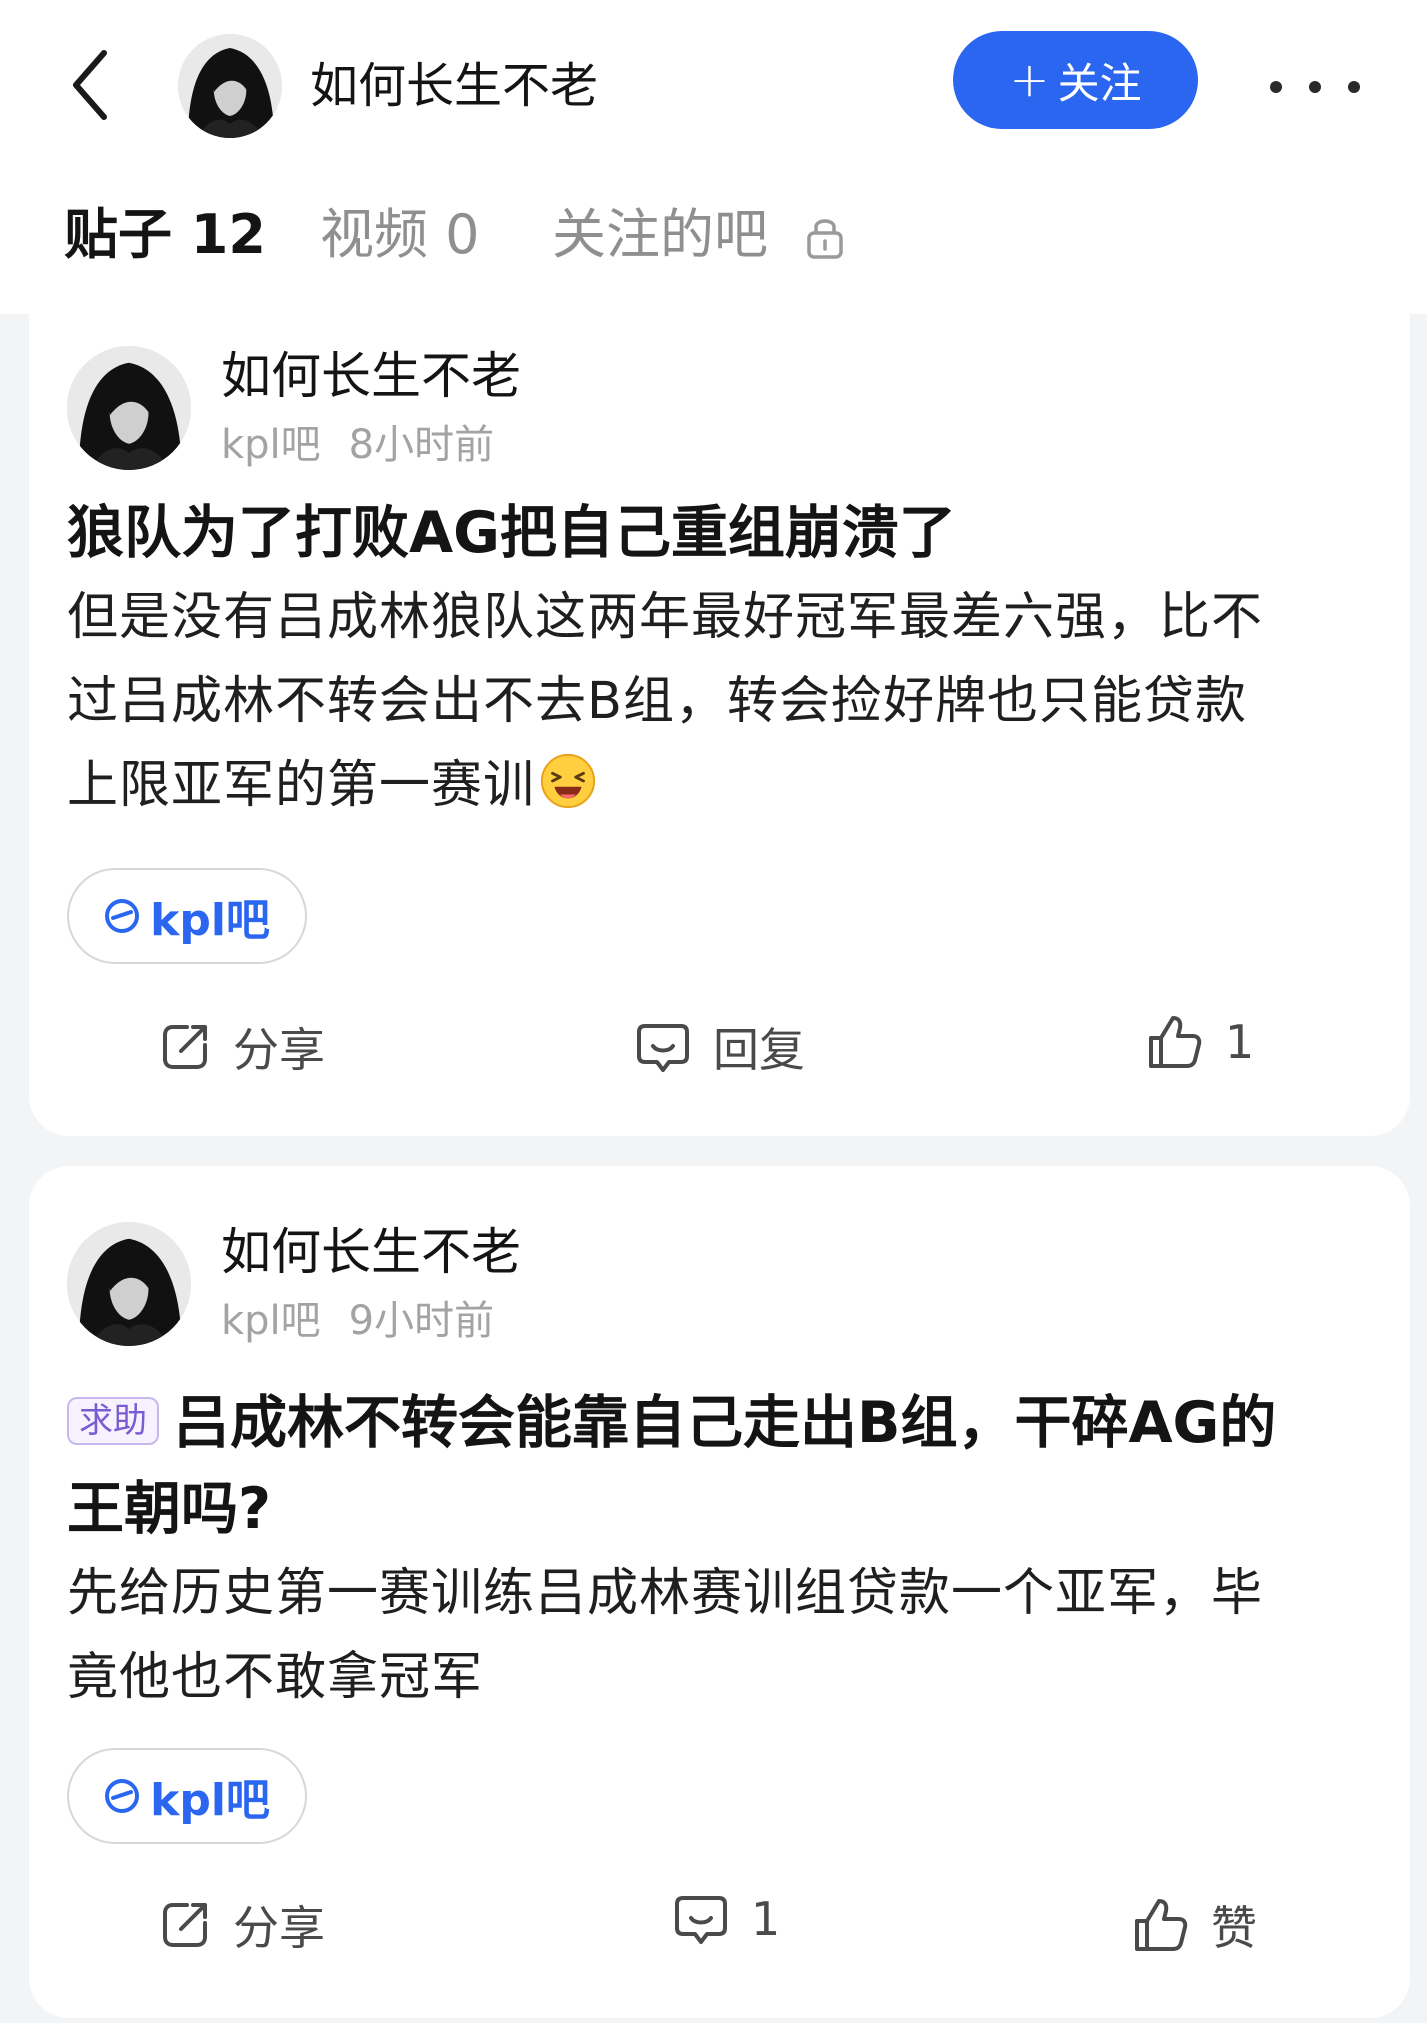 This screenshot has height=2023, width=1427. I want to click on reply-label: 回复, so click(759, 1050).